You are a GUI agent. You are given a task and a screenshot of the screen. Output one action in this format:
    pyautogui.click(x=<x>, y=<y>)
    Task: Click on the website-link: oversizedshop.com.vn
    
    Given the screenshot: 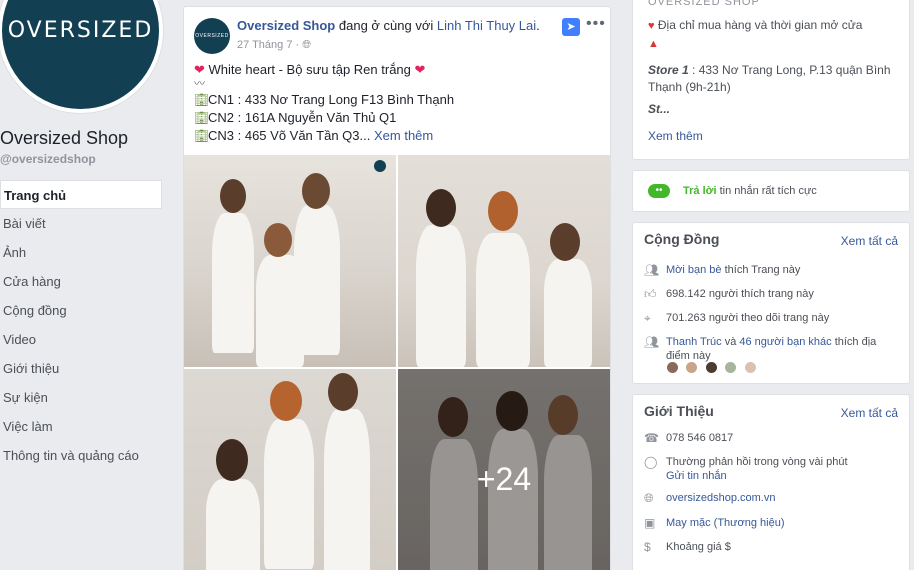 What is the action you would take?
    pyautogui.click(x=782, y=498)
    